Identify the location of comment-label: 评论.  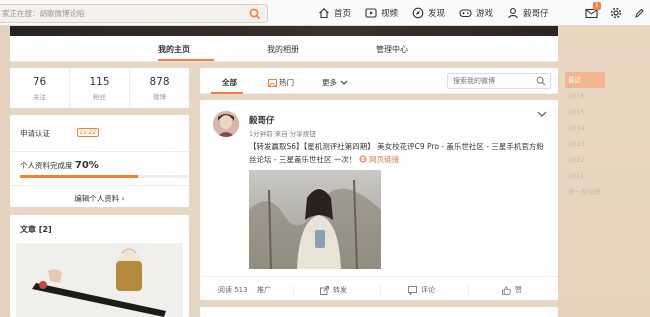
(428, 290).